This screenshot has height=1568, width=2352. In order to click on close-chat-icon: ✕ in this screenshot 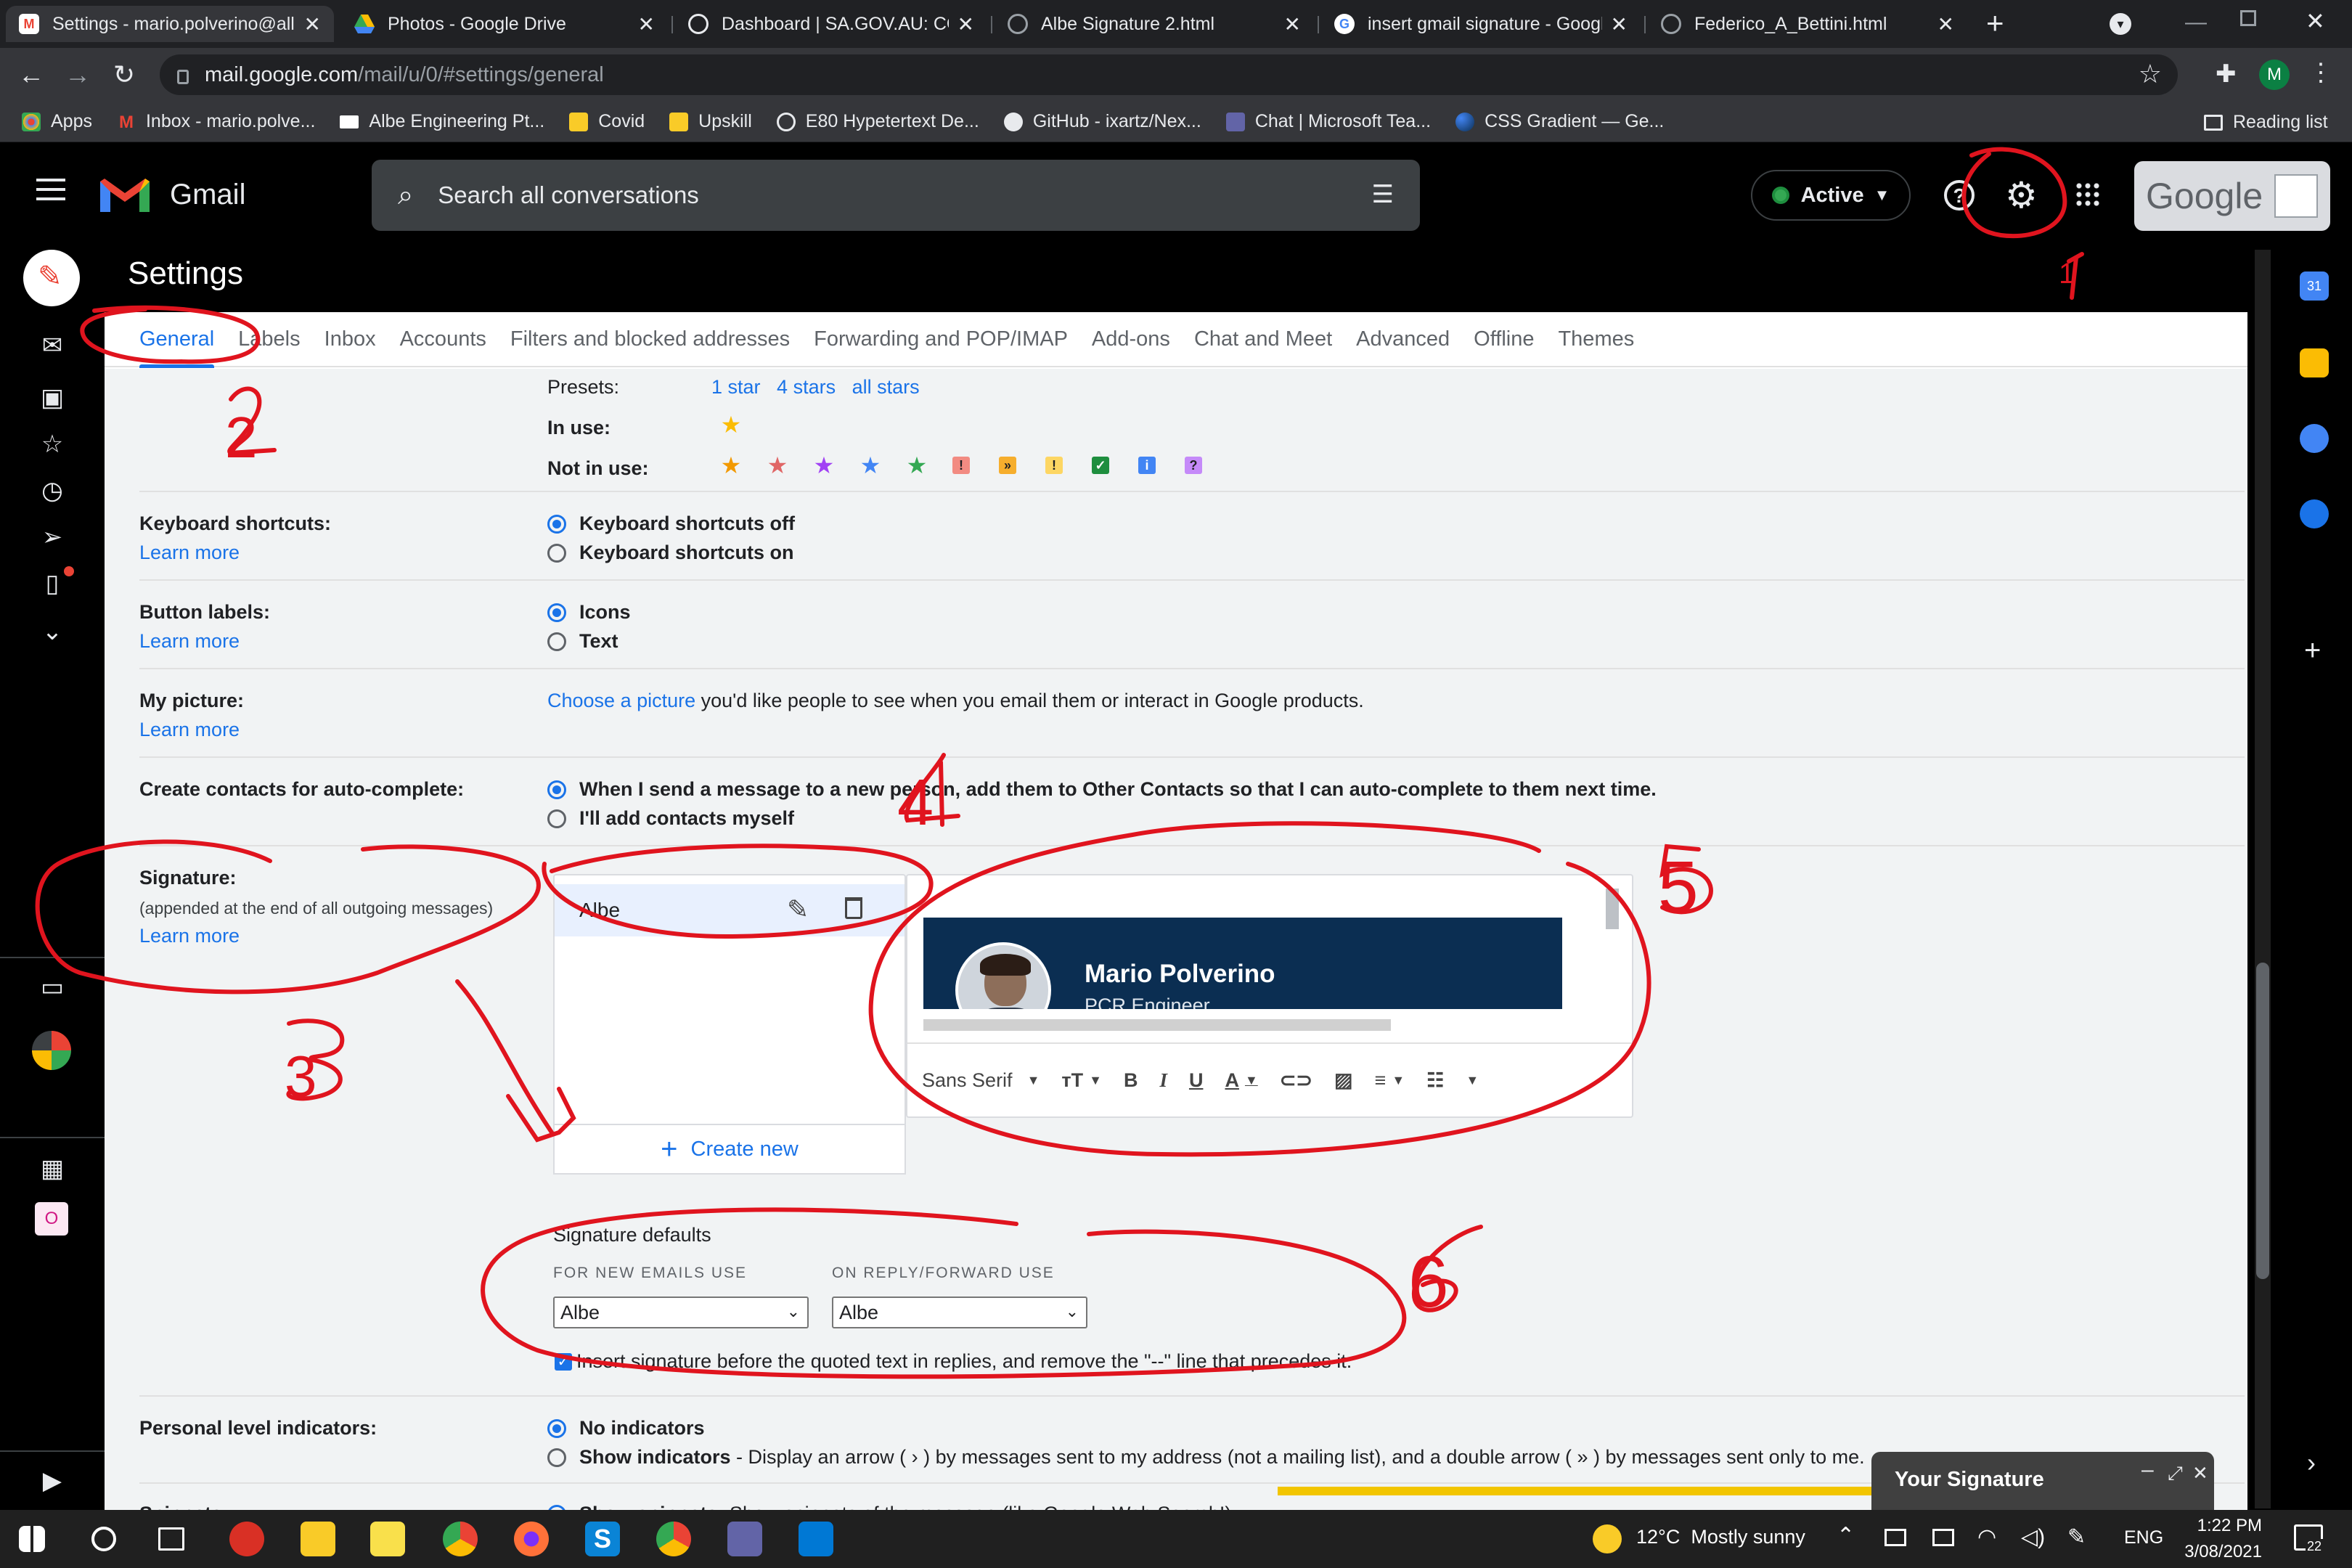, I will do `click(2200, 1474)`.